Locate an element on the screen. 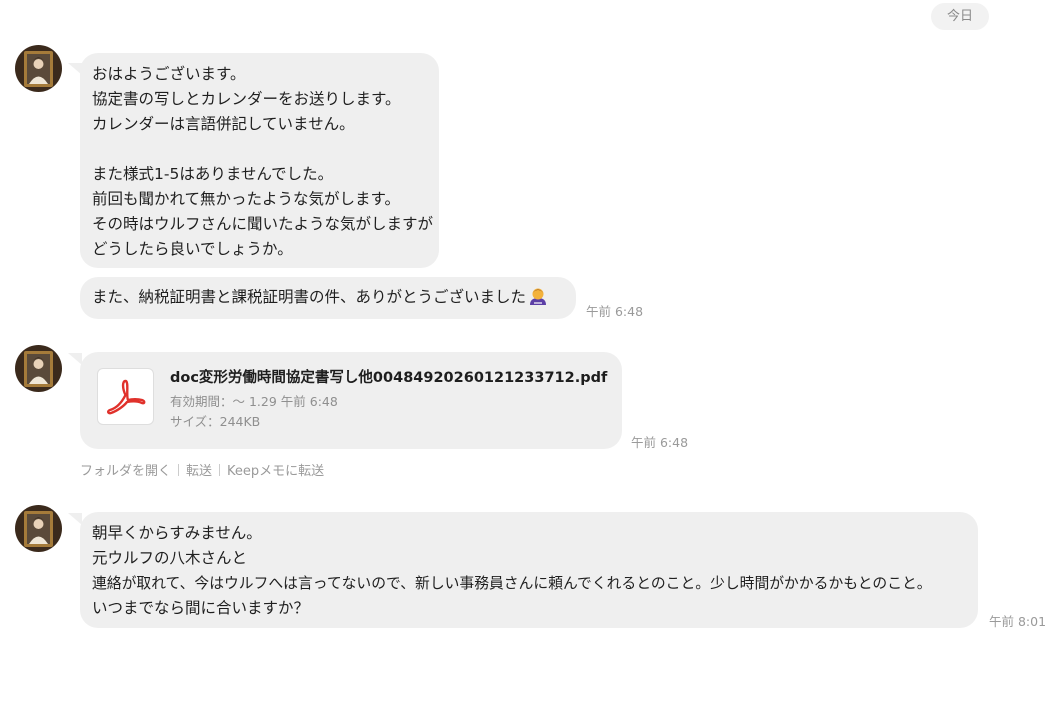 The width and height of the screenshot is (1054, 703). message-line: 元ウルフの八木さんと is located at coordinates (170, 558).